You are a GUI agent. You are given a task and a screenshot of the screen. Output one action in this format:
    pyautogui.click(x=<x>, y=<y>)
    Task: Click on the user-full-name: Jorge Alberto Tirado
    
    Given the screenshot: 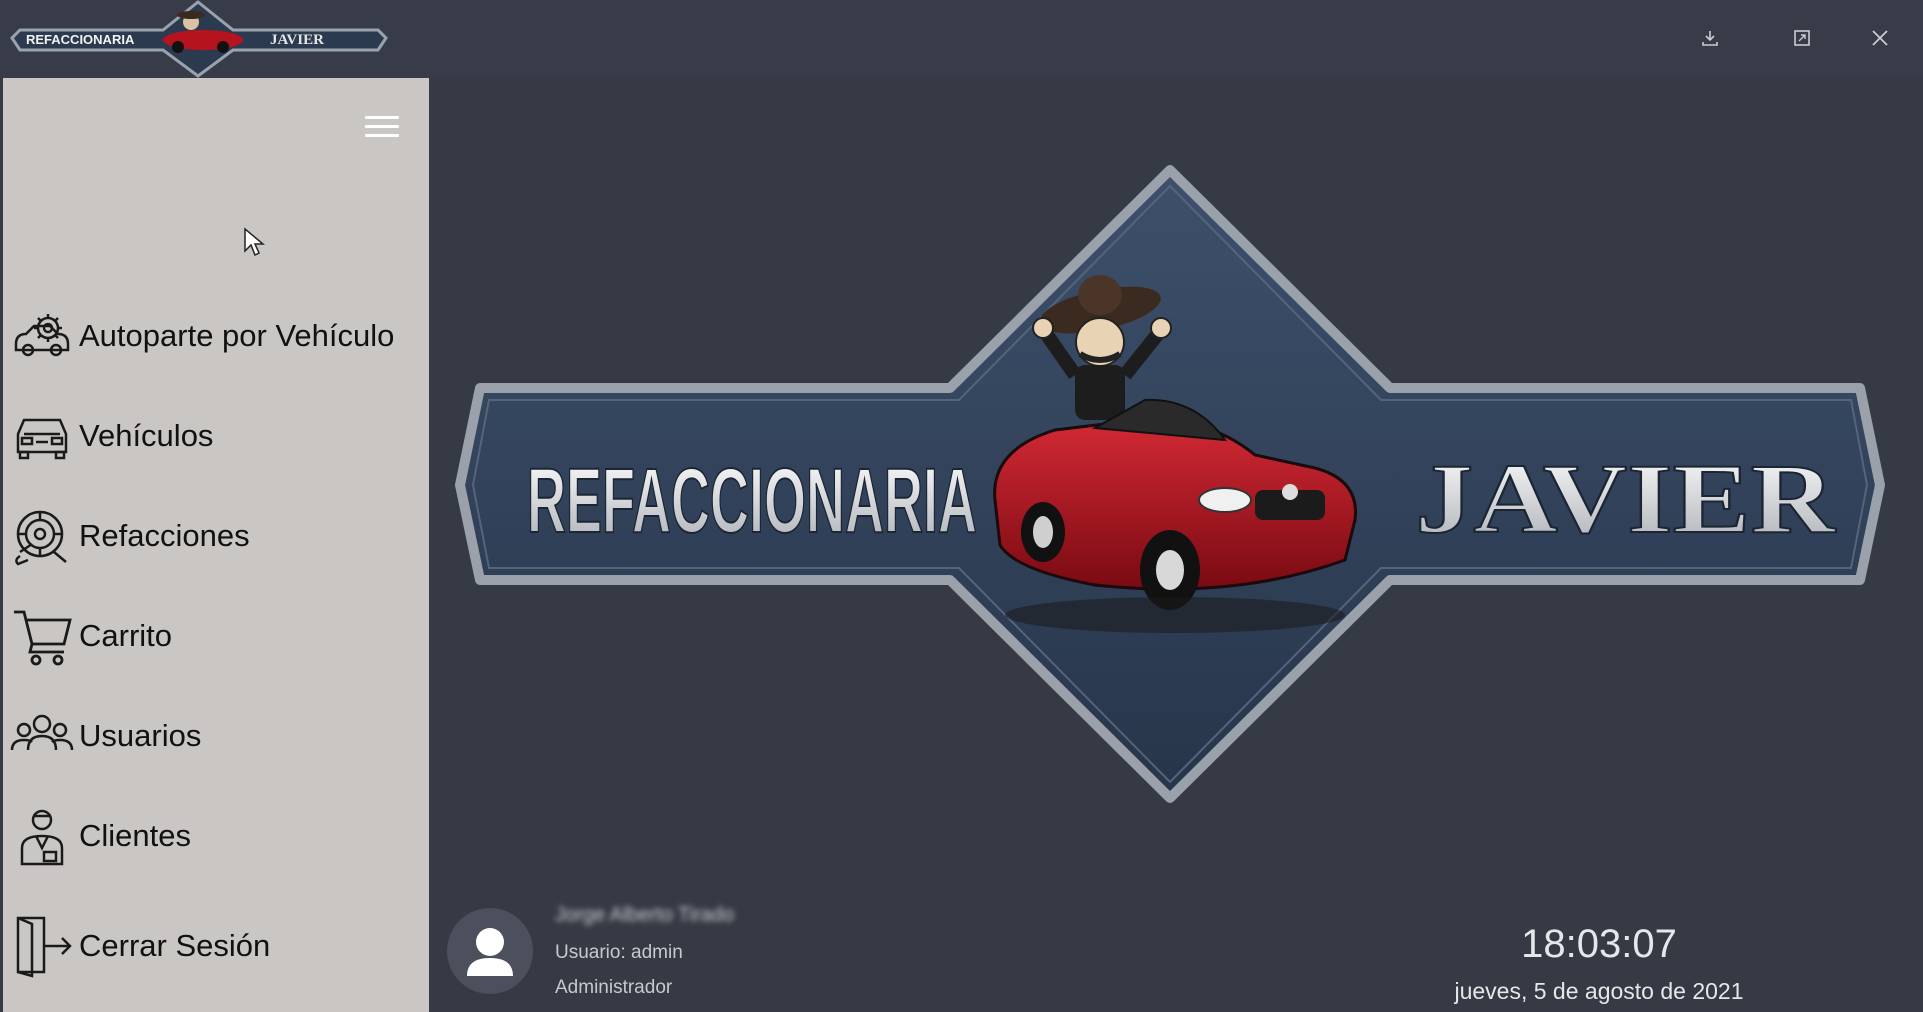 What is the action you would take?
    pyautogui.click(x=644, y=915)
    